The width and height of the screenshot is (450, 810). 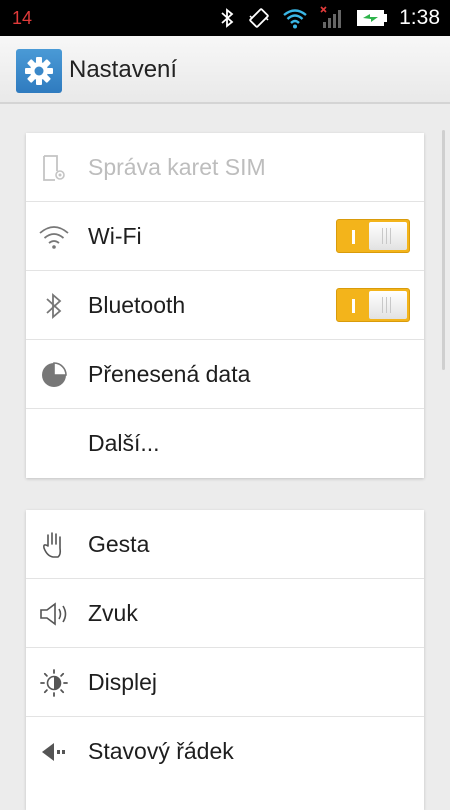 What do you see at coordinates (119, 544) in the screenshot?
I see `settings-item-label: Gesta` at bounding box center [119, 544].